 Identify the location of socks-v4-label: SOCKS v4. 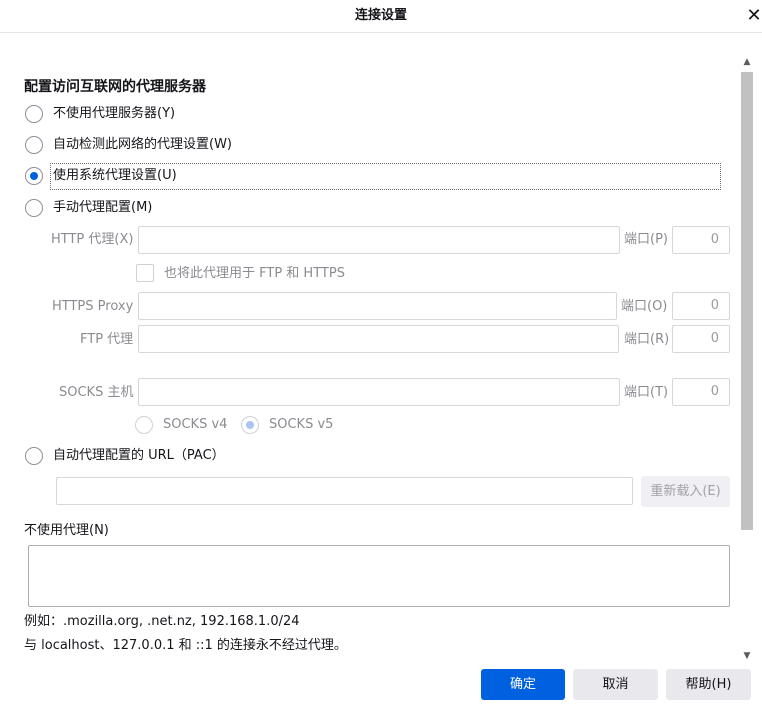
(195, 424).